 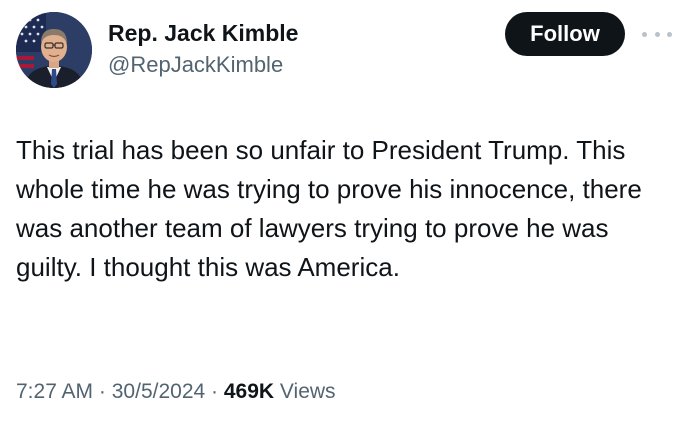 What do you see at coordinates (203, 33) in the screenshot?
I see `author-display-name: Rep. Jack Kimble` at bounding box center [203, 33].